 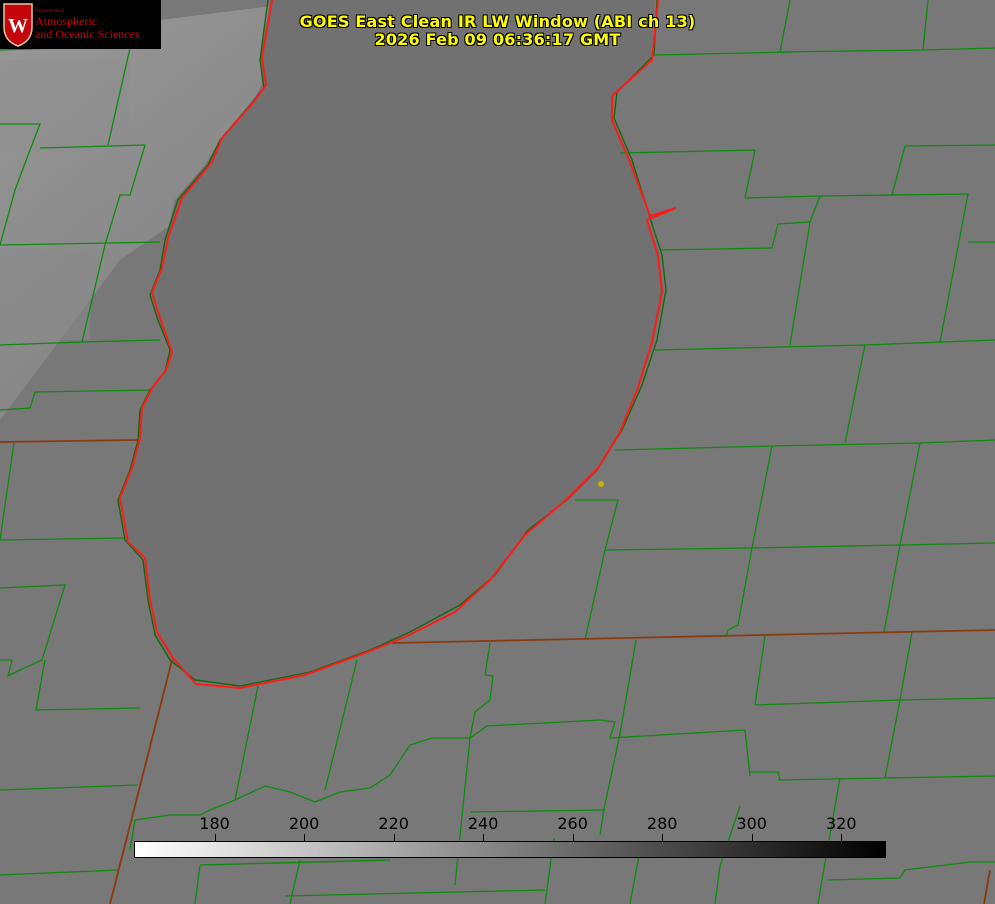 I want to click on colorbar-tick-label: 280, so click(x=662, y=823).